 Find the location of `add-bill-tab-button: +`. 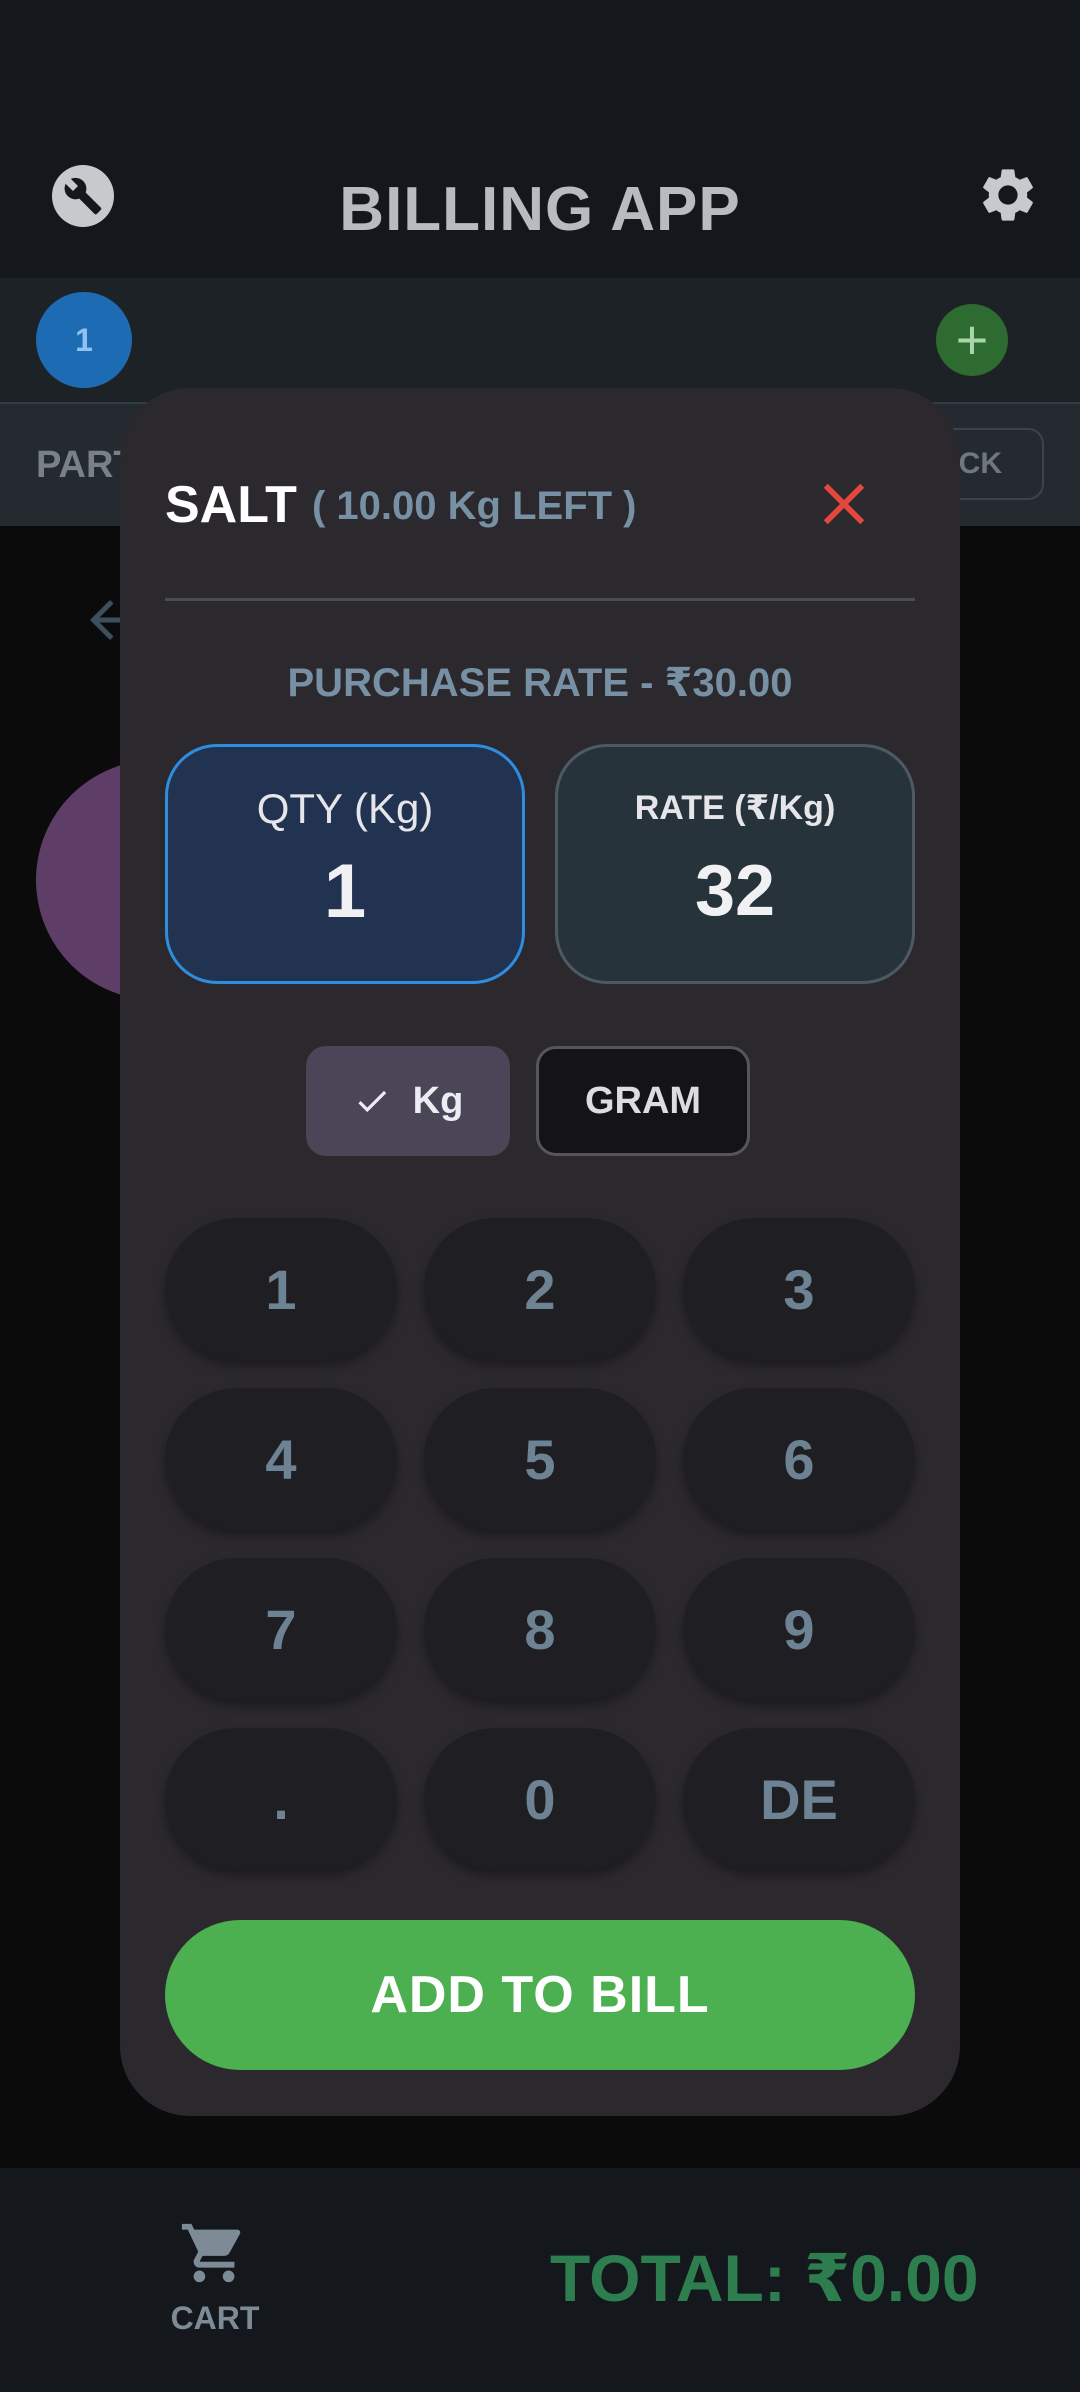

add-bill-tab-button: + is located at coordinates (972, 340).